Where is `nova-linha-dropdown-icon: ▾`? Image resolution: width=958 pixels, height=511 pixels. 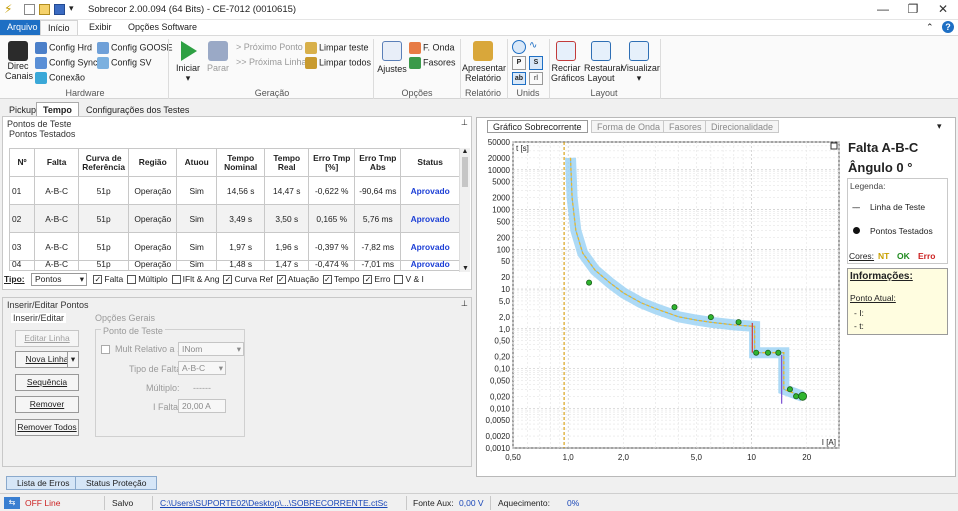
nova-linha-dropdown-icon: ▾ is located at coordinates (73, 359).